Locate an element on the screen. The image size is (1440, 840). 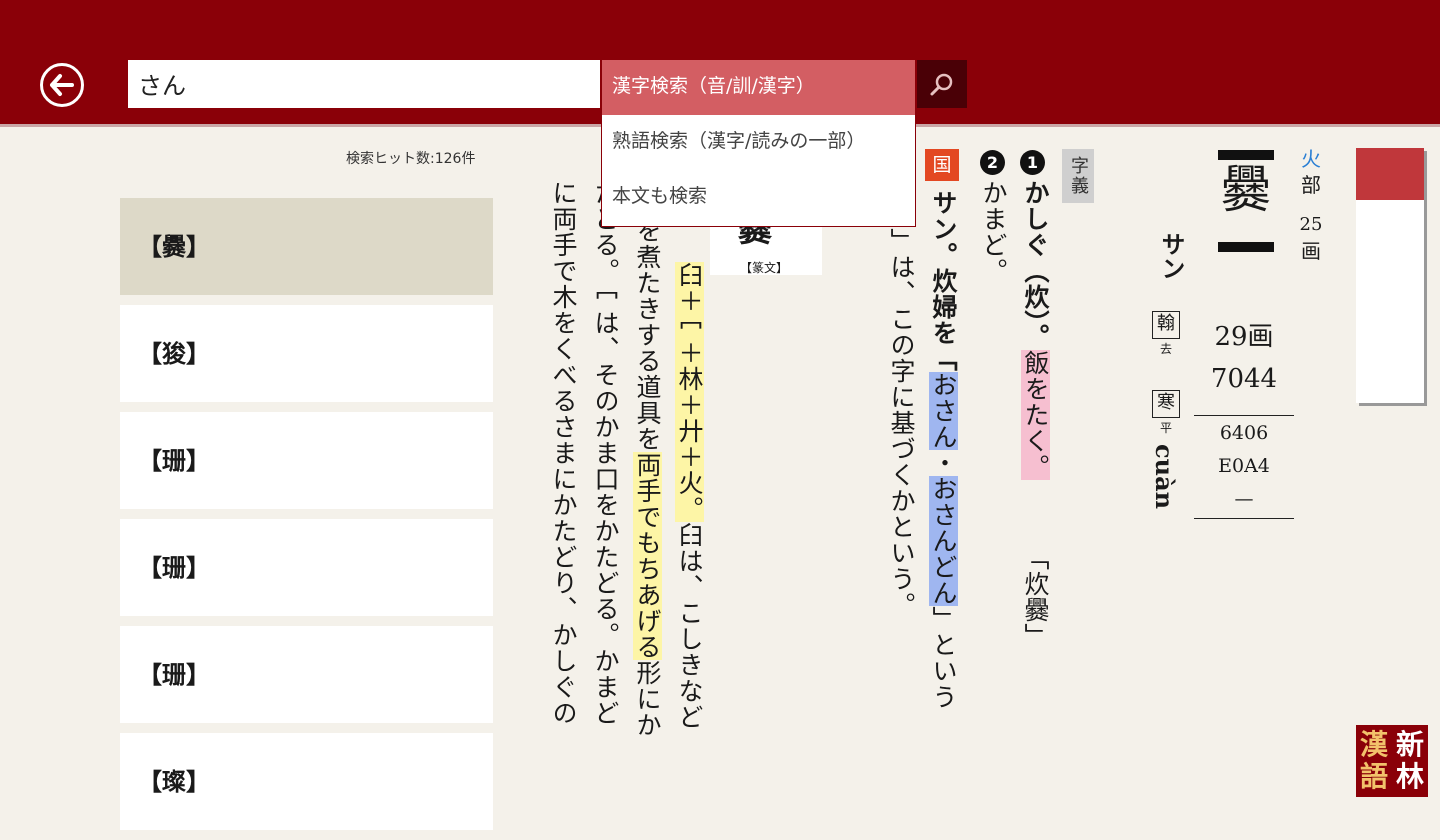
back-button is located at coordinates (62, 85).